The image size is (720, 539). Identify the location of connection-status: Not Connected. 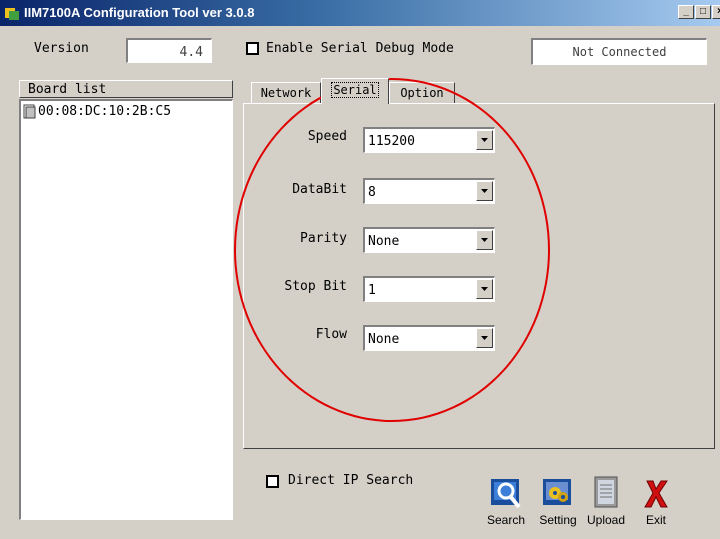
(619, 52).